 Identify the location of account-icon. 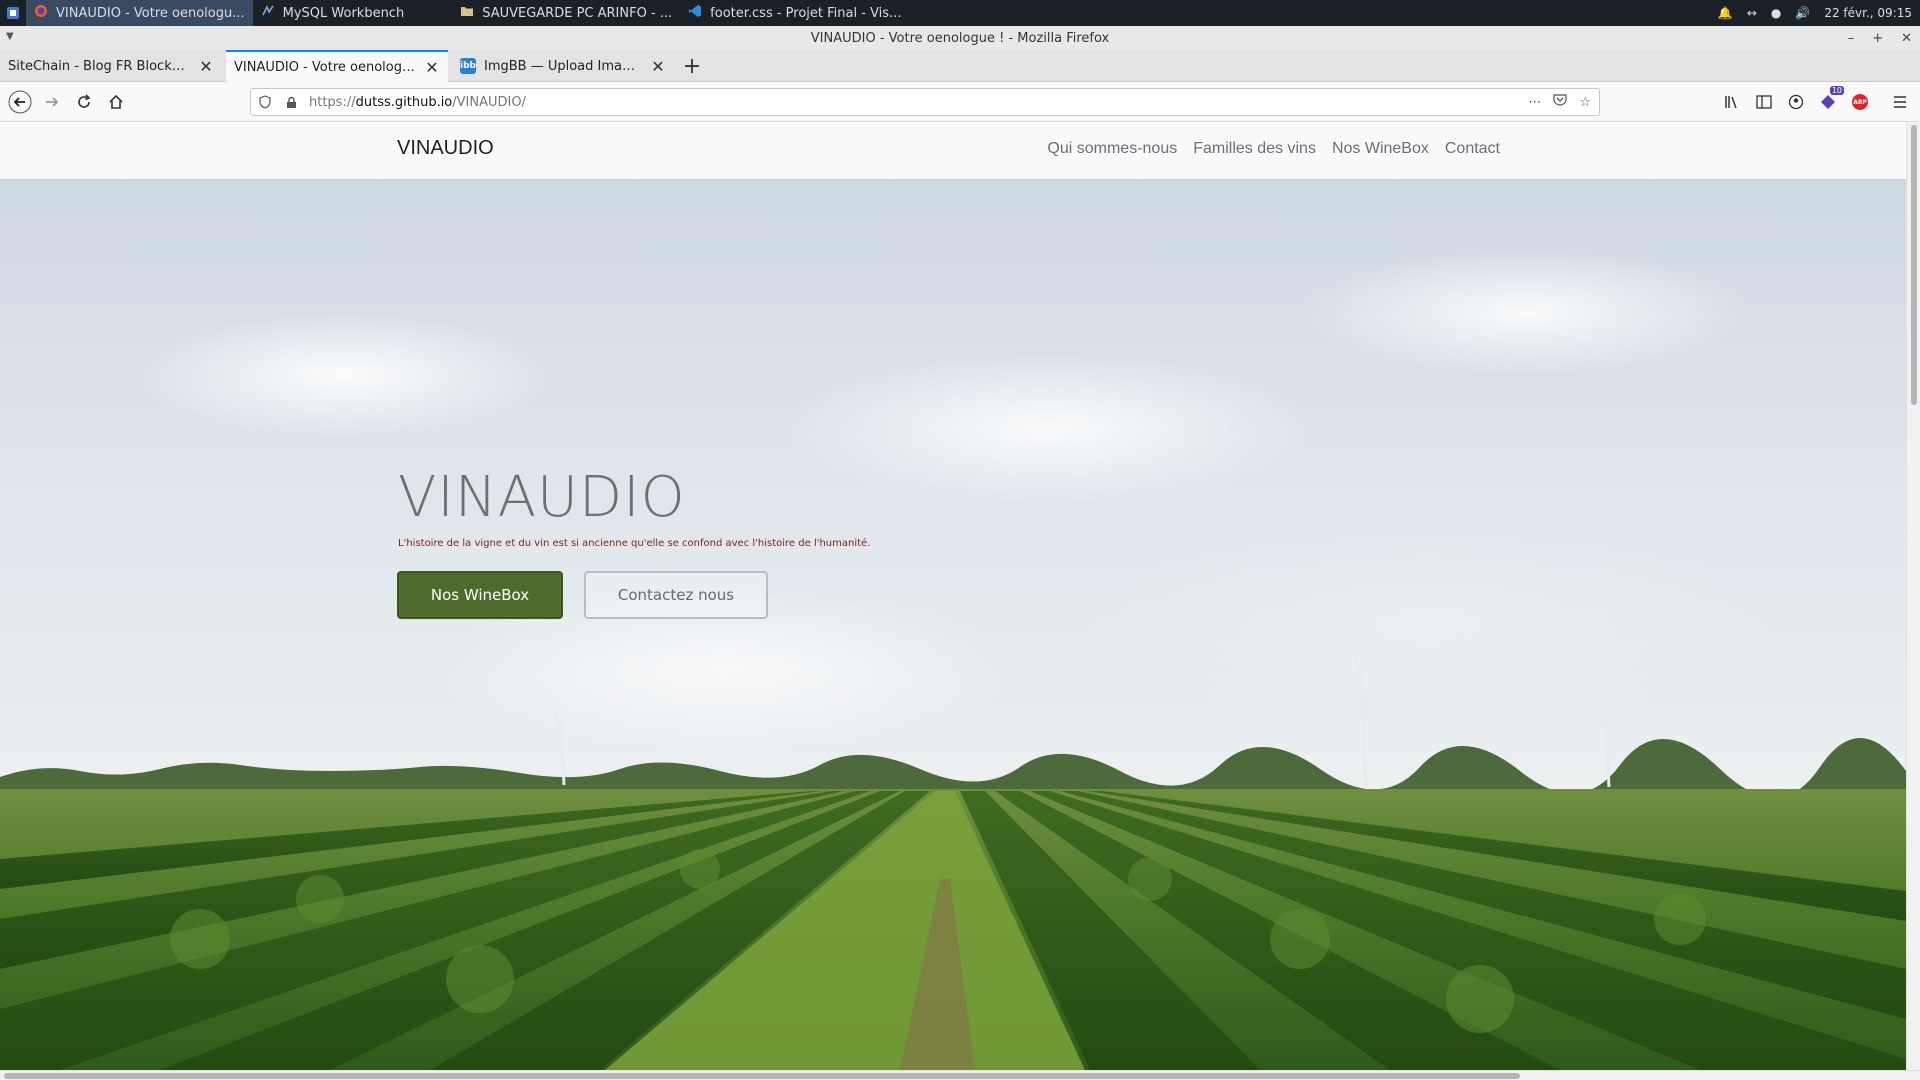
(1796, 102).